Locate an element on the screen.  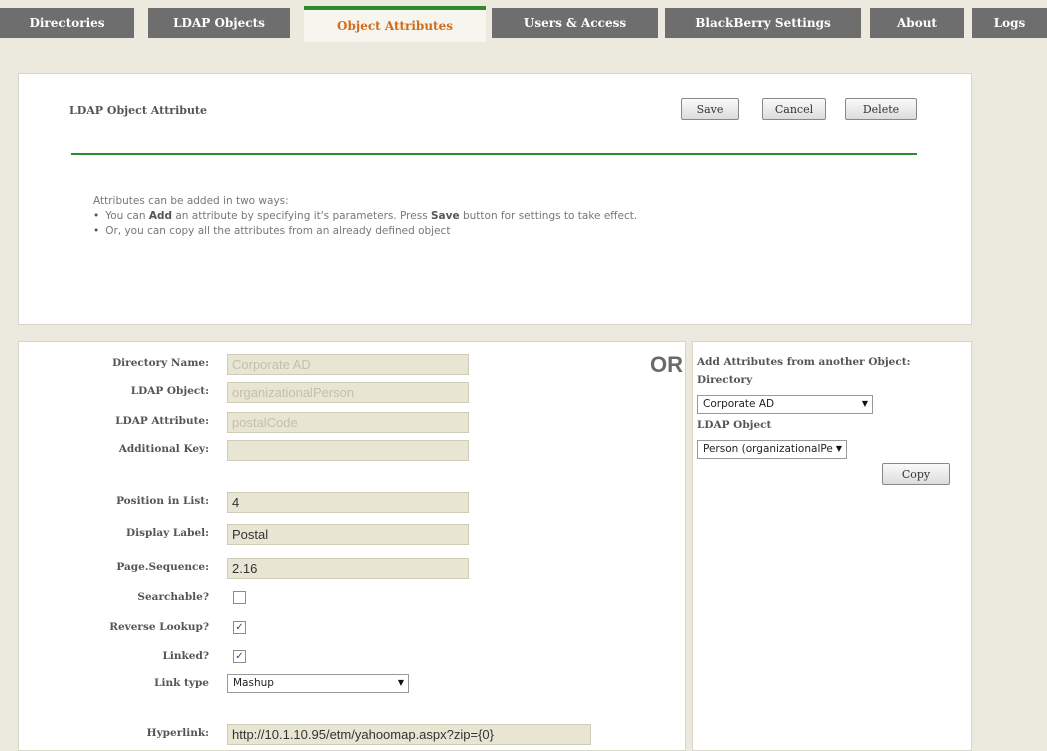
copy-directory-value: Corporate AD is located at coordinates (739, 404).